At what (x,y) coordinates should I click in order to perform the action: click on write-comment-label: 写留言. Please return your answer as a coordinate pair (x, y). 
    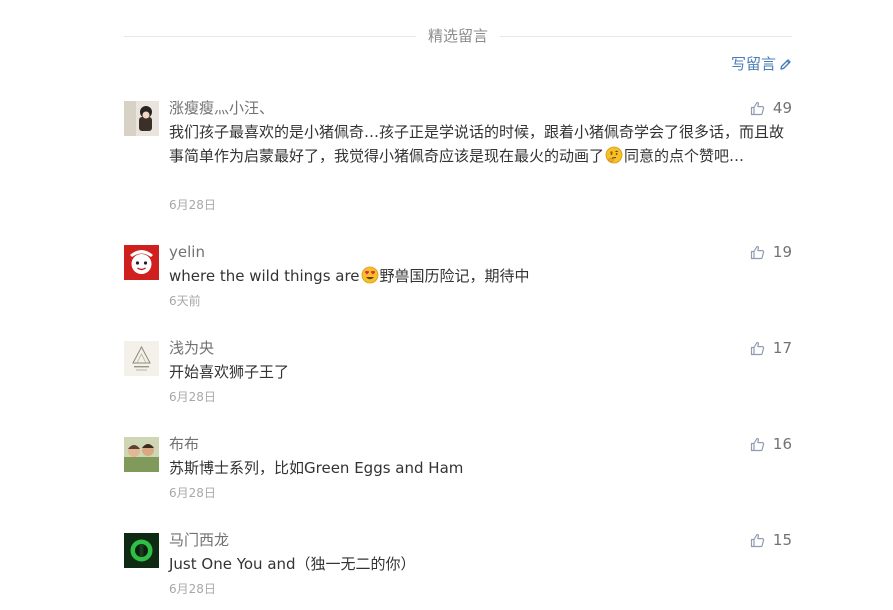
    Looking at the image, I should click on (753, 64).